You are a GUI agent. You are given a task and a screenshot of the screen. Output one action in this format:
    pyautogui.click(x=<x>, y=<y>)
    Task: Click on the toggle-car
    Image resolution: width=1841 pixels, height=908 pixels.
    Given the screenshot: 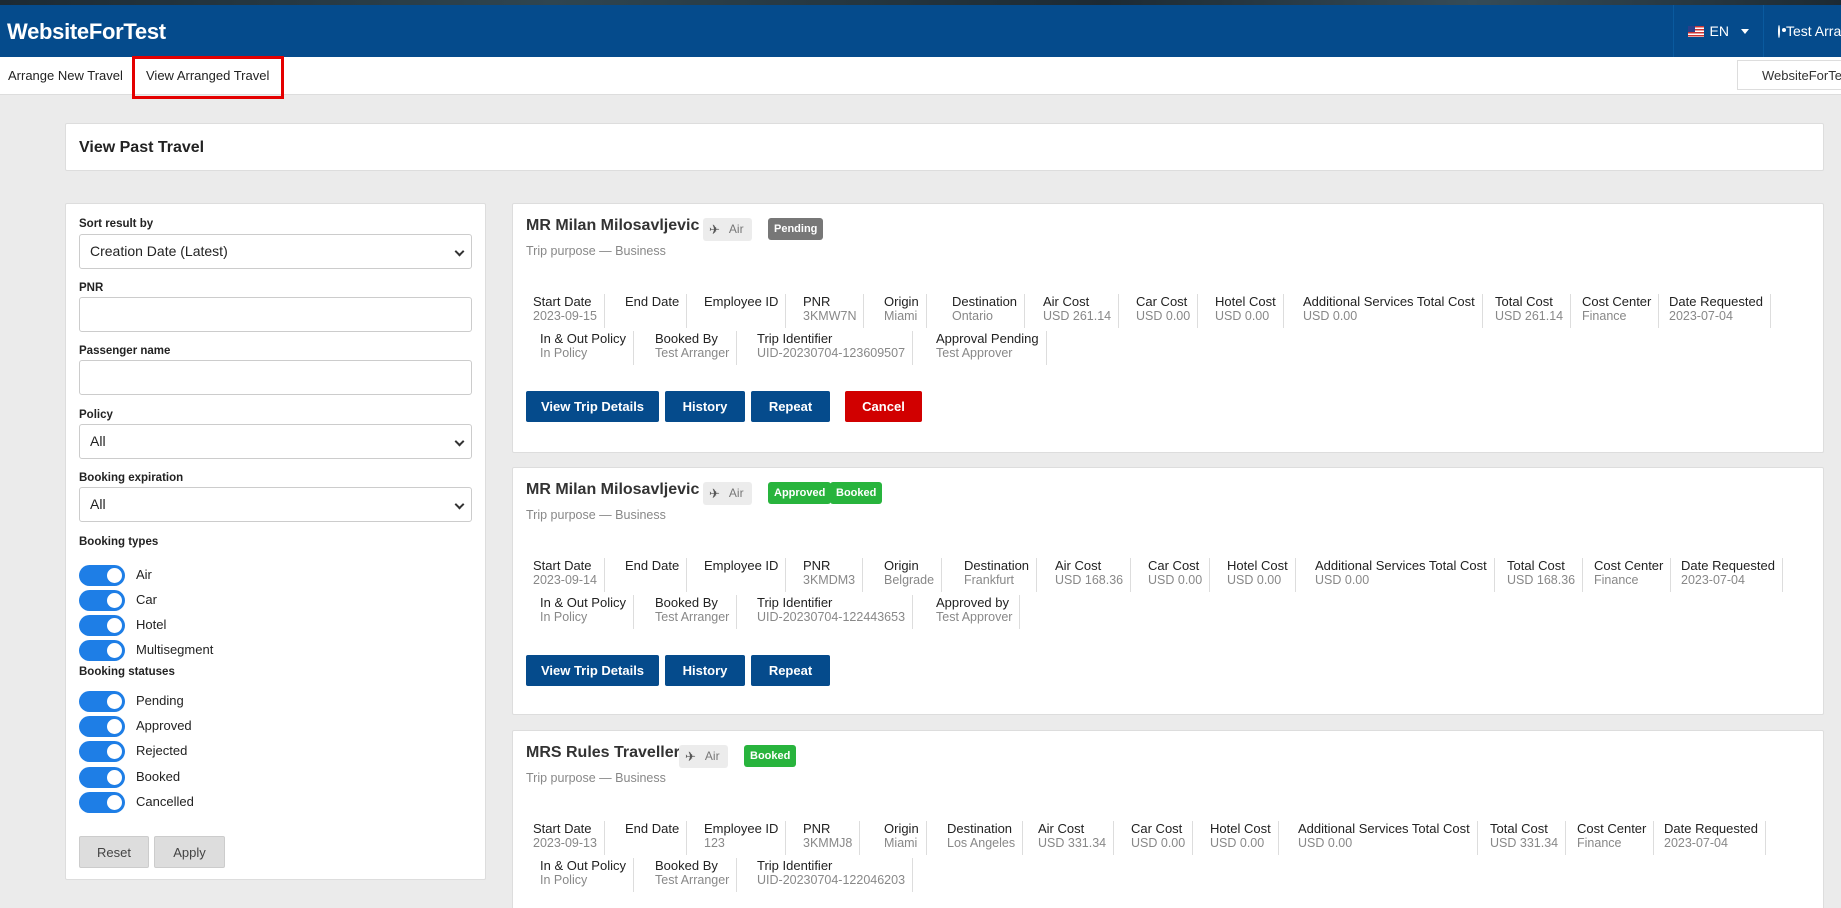 What is the action you would take?
    pyautogui.click(x=102, y=600)
    